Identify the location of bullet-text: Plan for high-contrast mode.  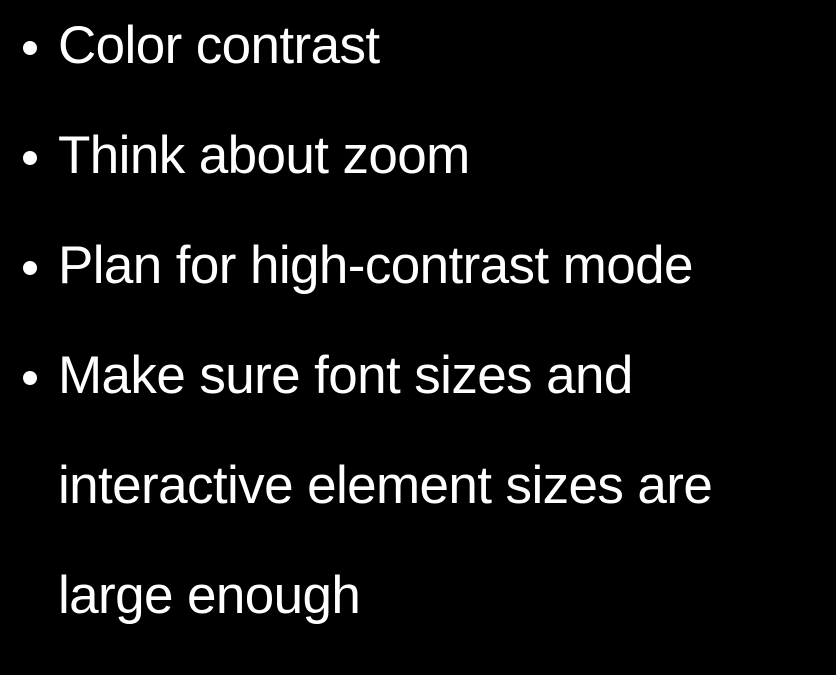
(375, 265).